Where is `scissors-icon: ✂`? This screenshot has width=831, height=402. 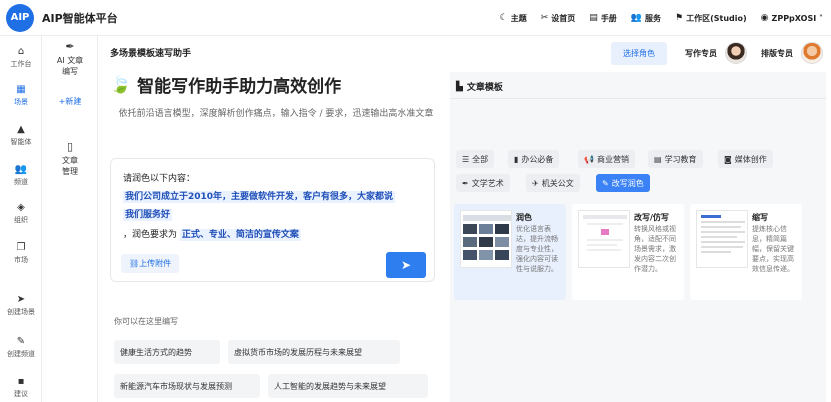 scissors-icon: ✂ is located at coordinates (544, 18).